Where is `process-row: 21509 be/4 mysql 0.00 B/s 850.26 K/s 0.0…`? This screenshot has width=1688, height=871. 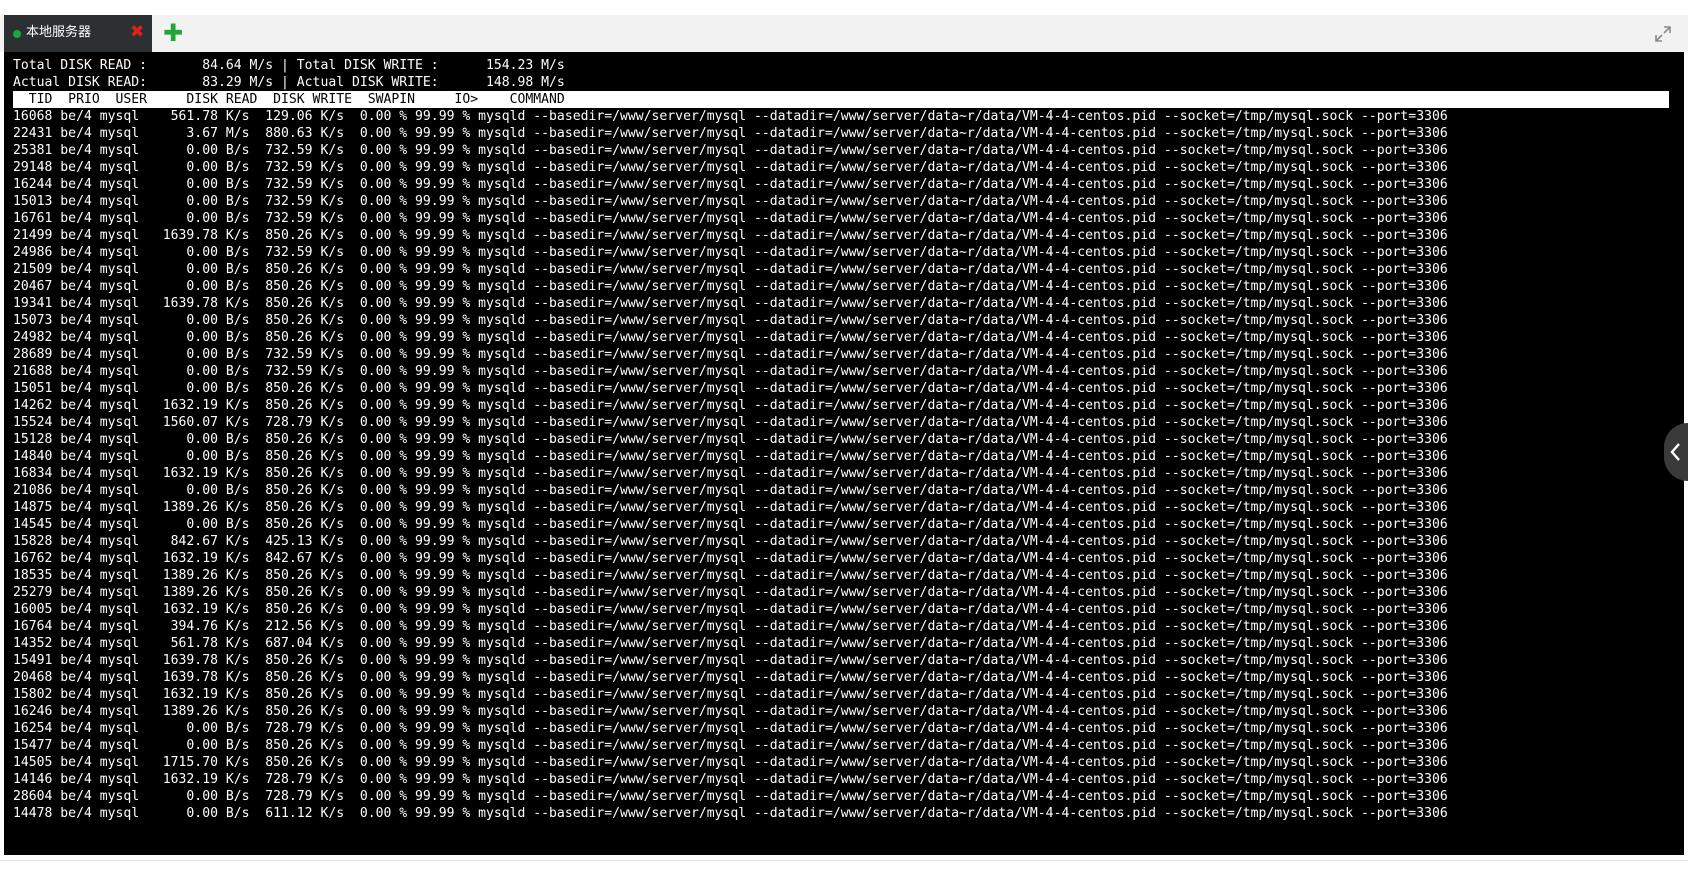
process-row: 21509 be/4 mysql 0.00 B/s 850.26 K/s 0.0… is located at coordinates (730, 269).